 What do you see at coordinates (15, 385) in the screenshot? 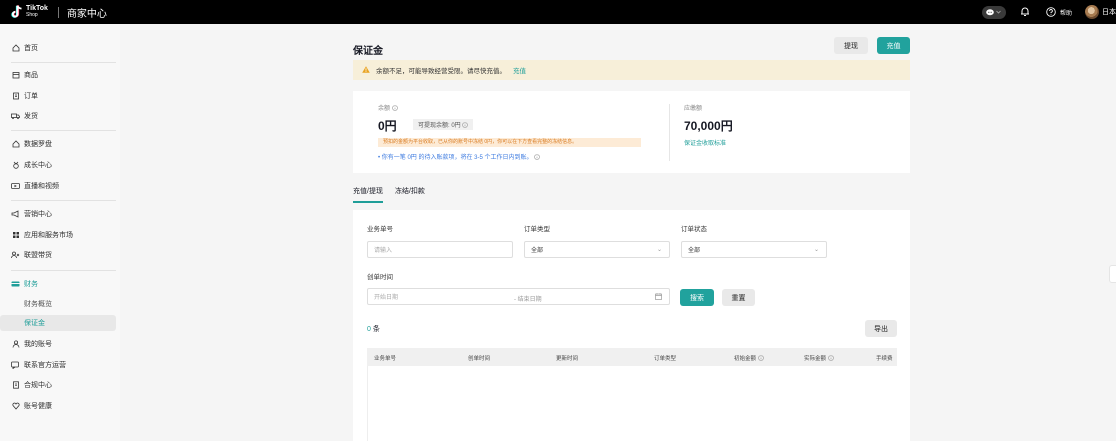
I see `compliance-icon` at bounding box center [15, 385].